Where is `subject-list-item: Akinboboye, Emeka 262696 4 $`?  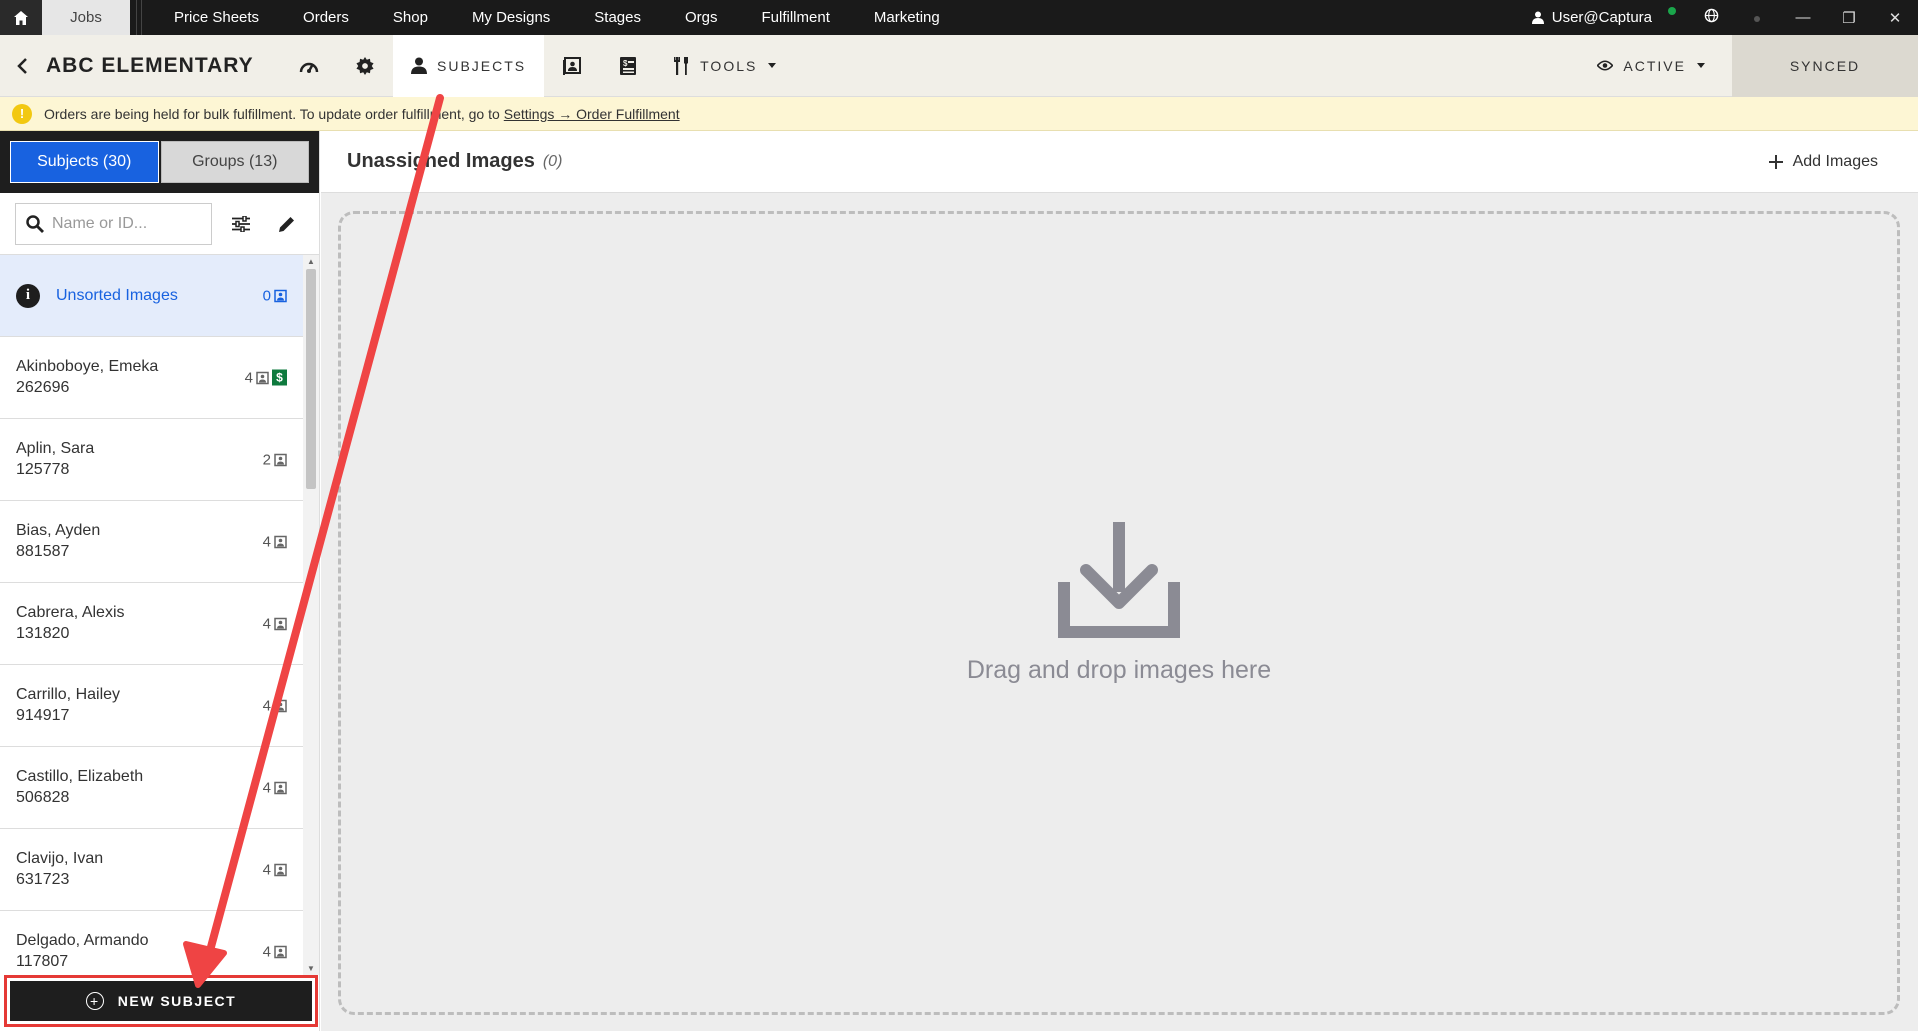
subject-list-item: Akinboboye, Emeka 262696 4 $ is located at coordinates (151, 378).